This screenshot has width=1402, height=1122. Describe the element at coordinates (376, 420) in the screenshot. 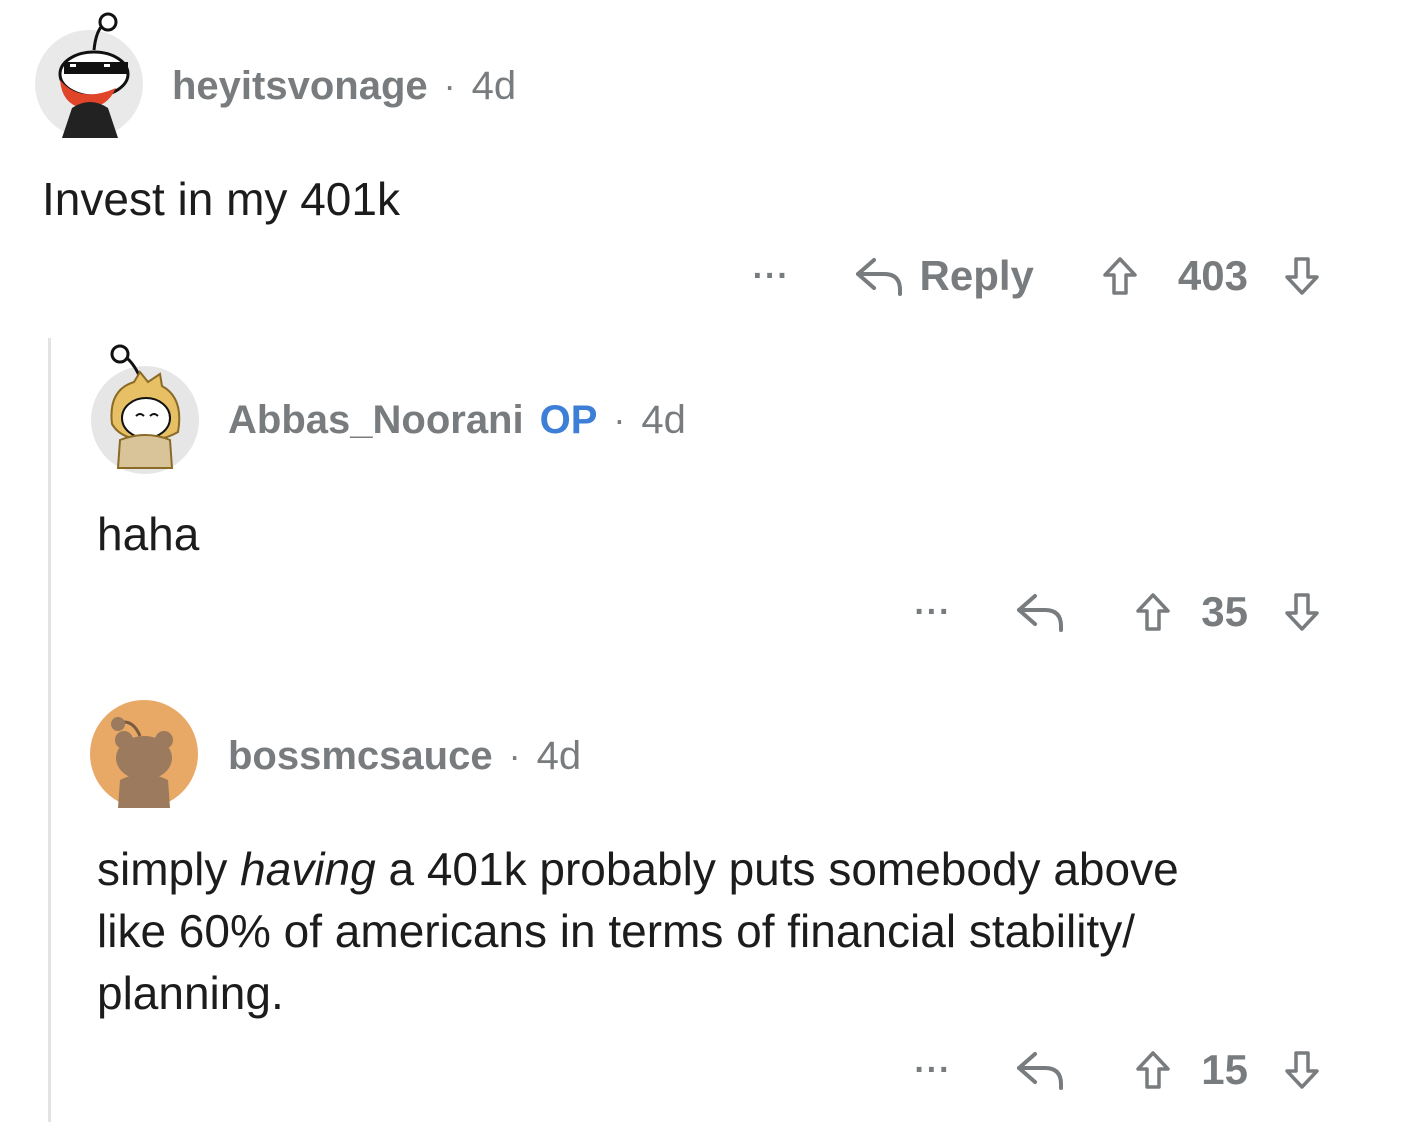

I see `username: Abbas_Noorani` at that location.